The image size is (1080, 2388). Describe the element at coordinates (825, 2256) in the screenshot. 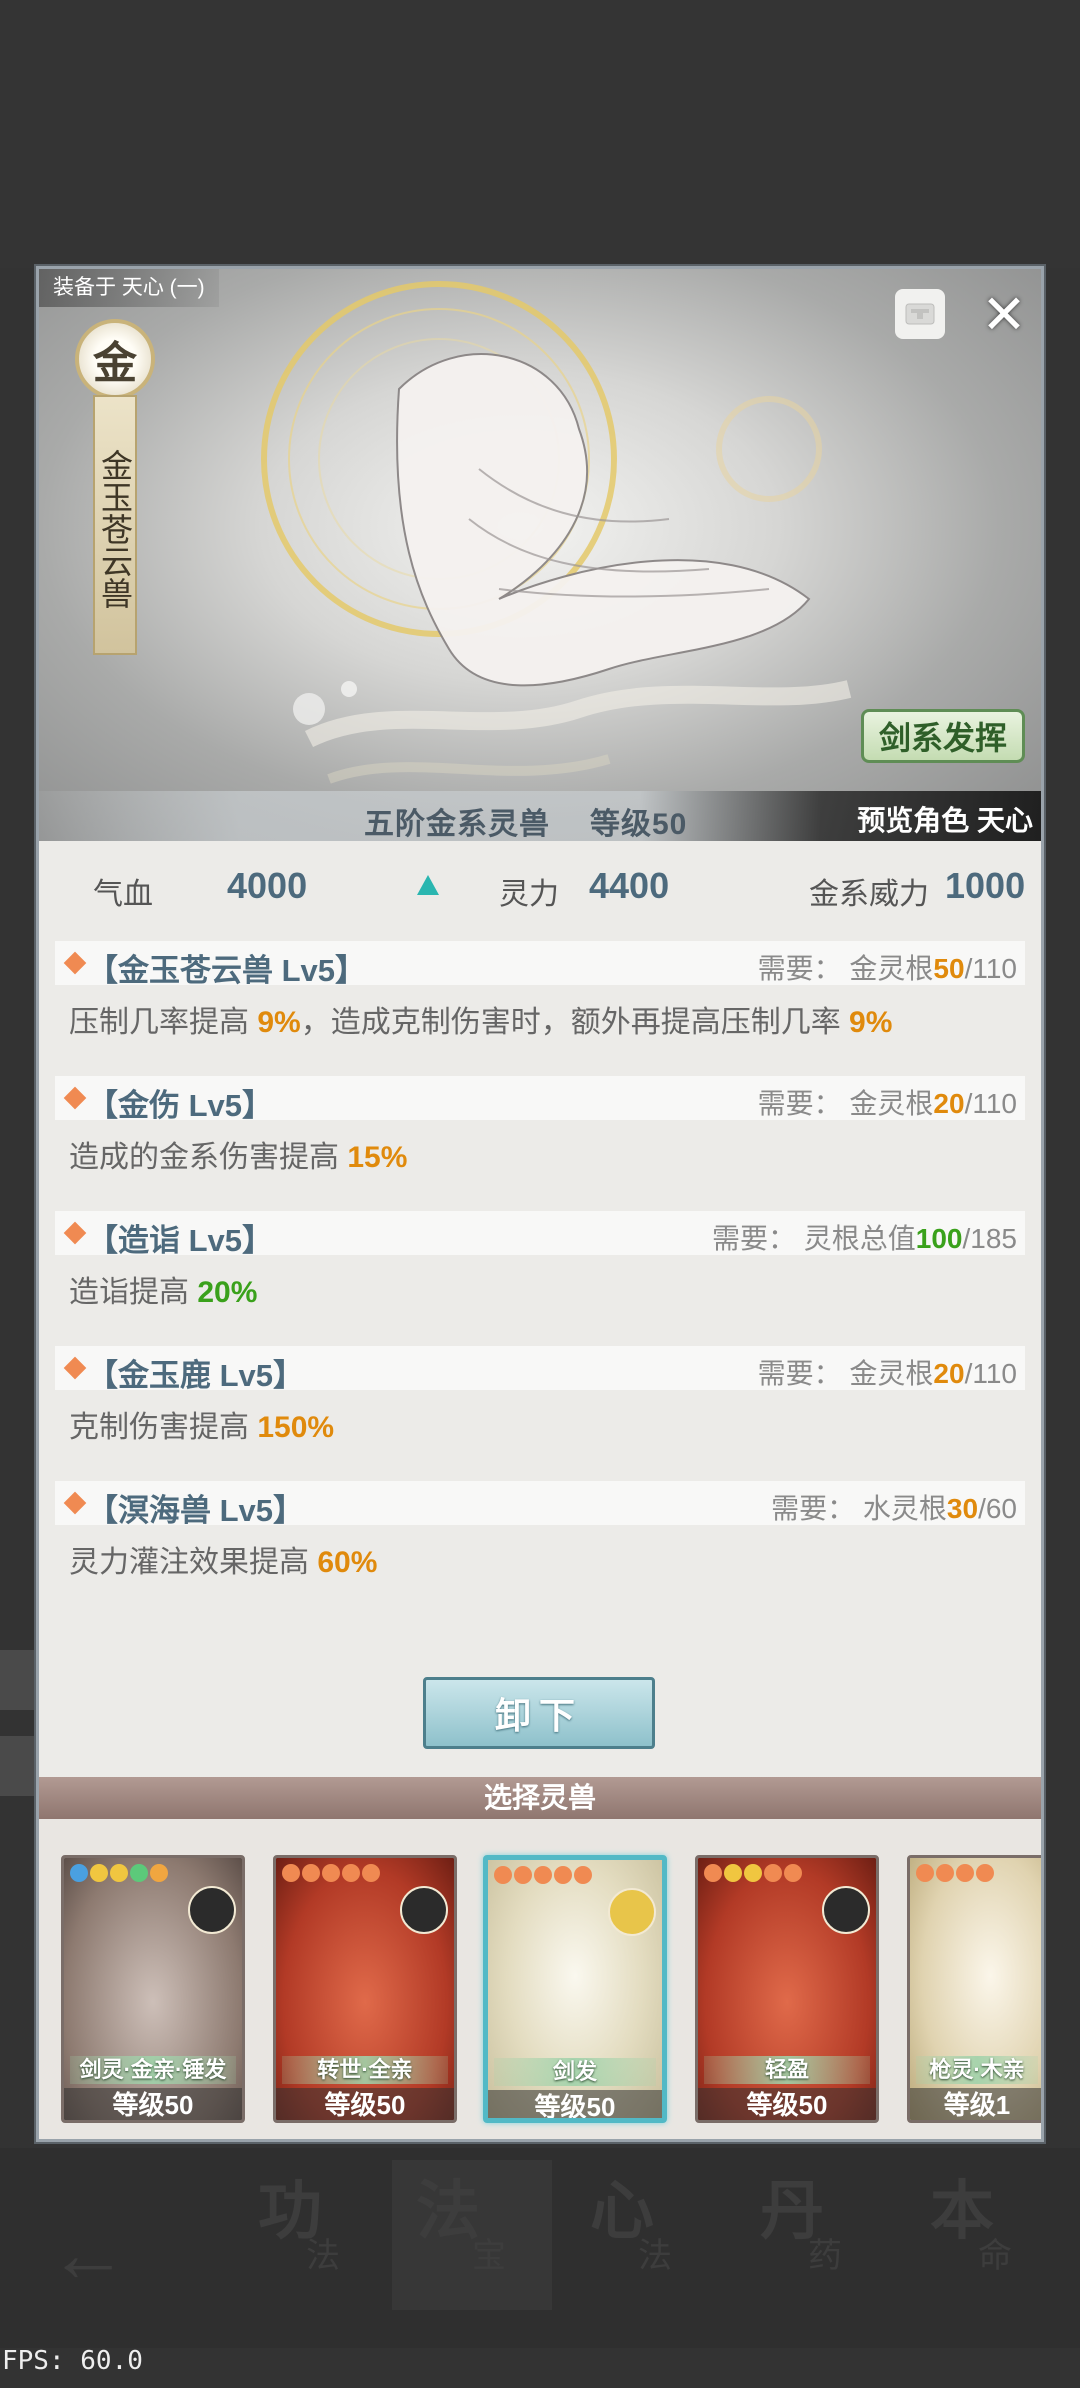

I see `nav-tab-glyph-small: 药` at that location.